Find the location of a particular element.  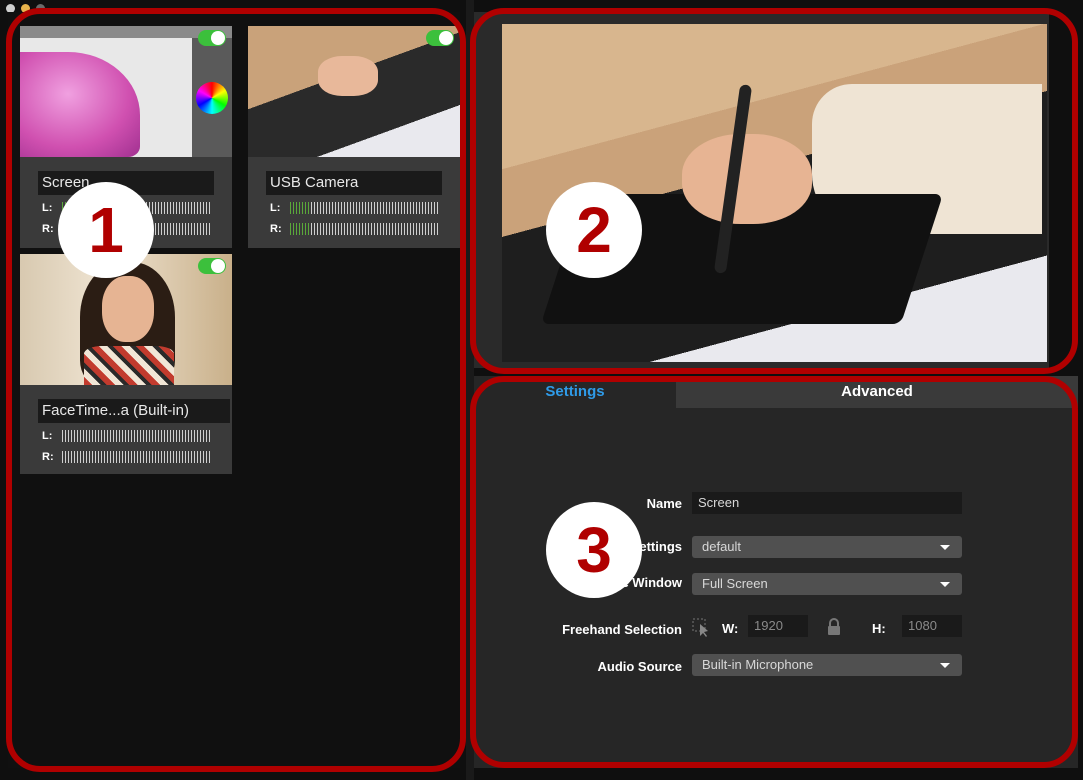

source-name: FaceTime...a (Built-in) is located at coordinates (134, 411).